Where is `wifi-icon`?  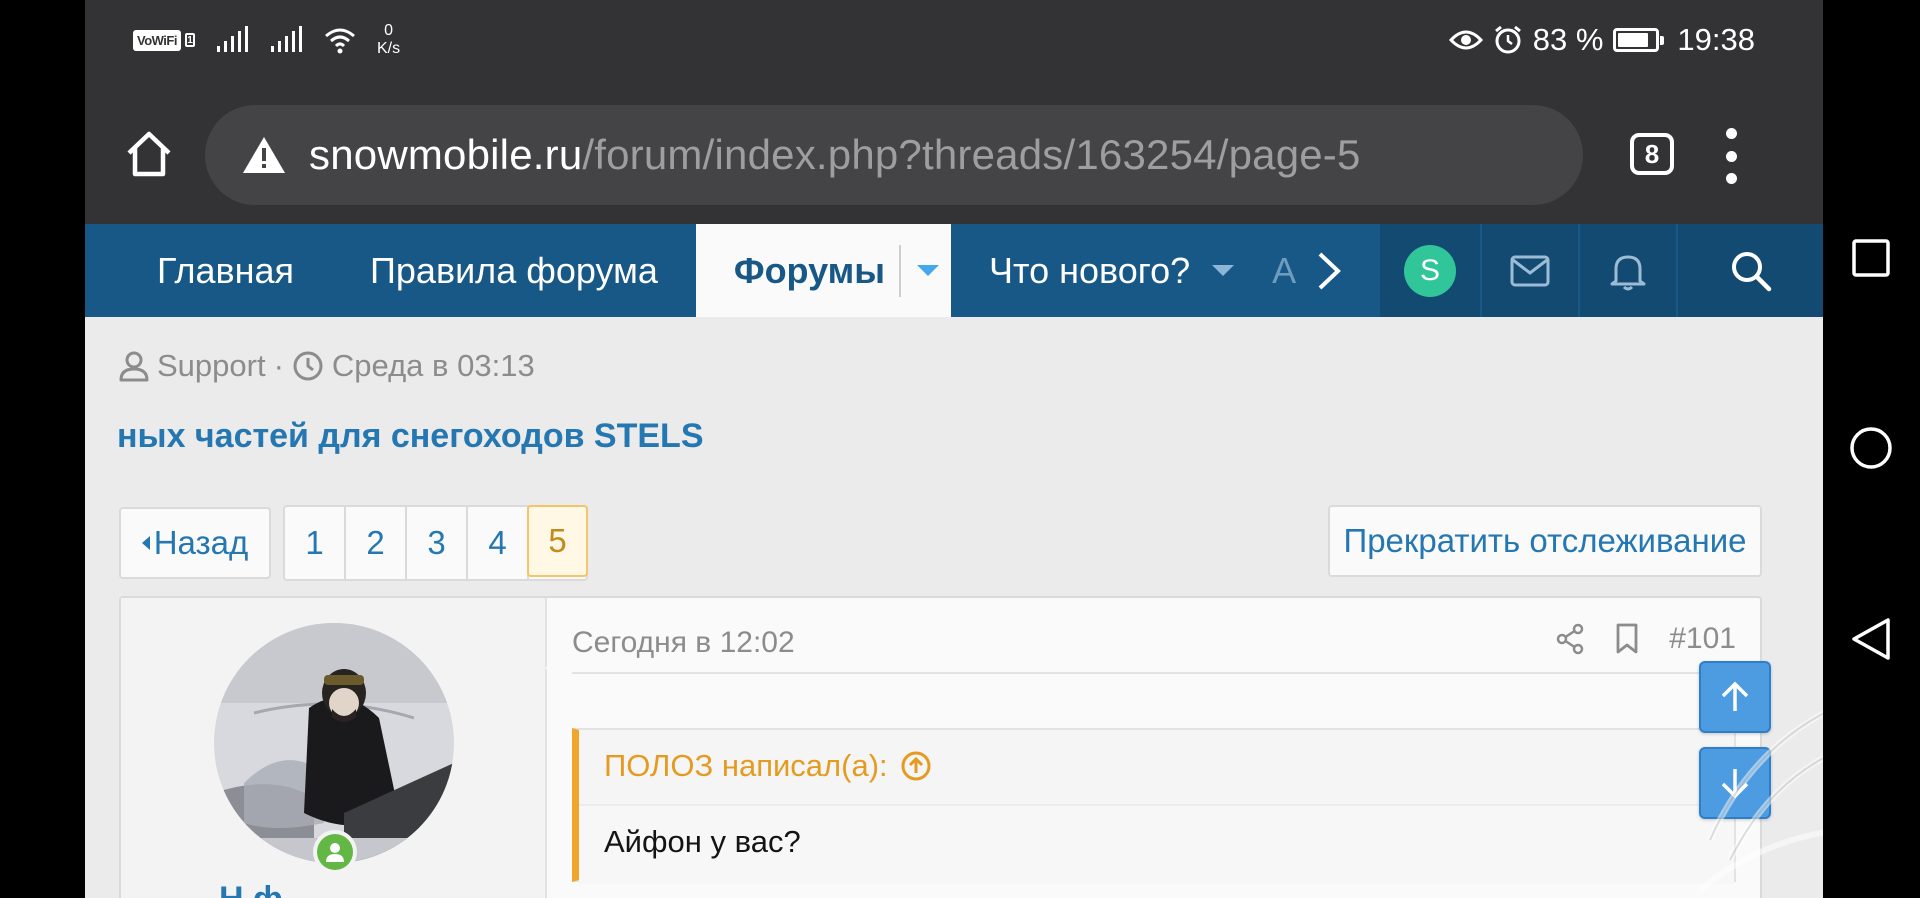 wifi-icon is located at coordinates (339, 41).